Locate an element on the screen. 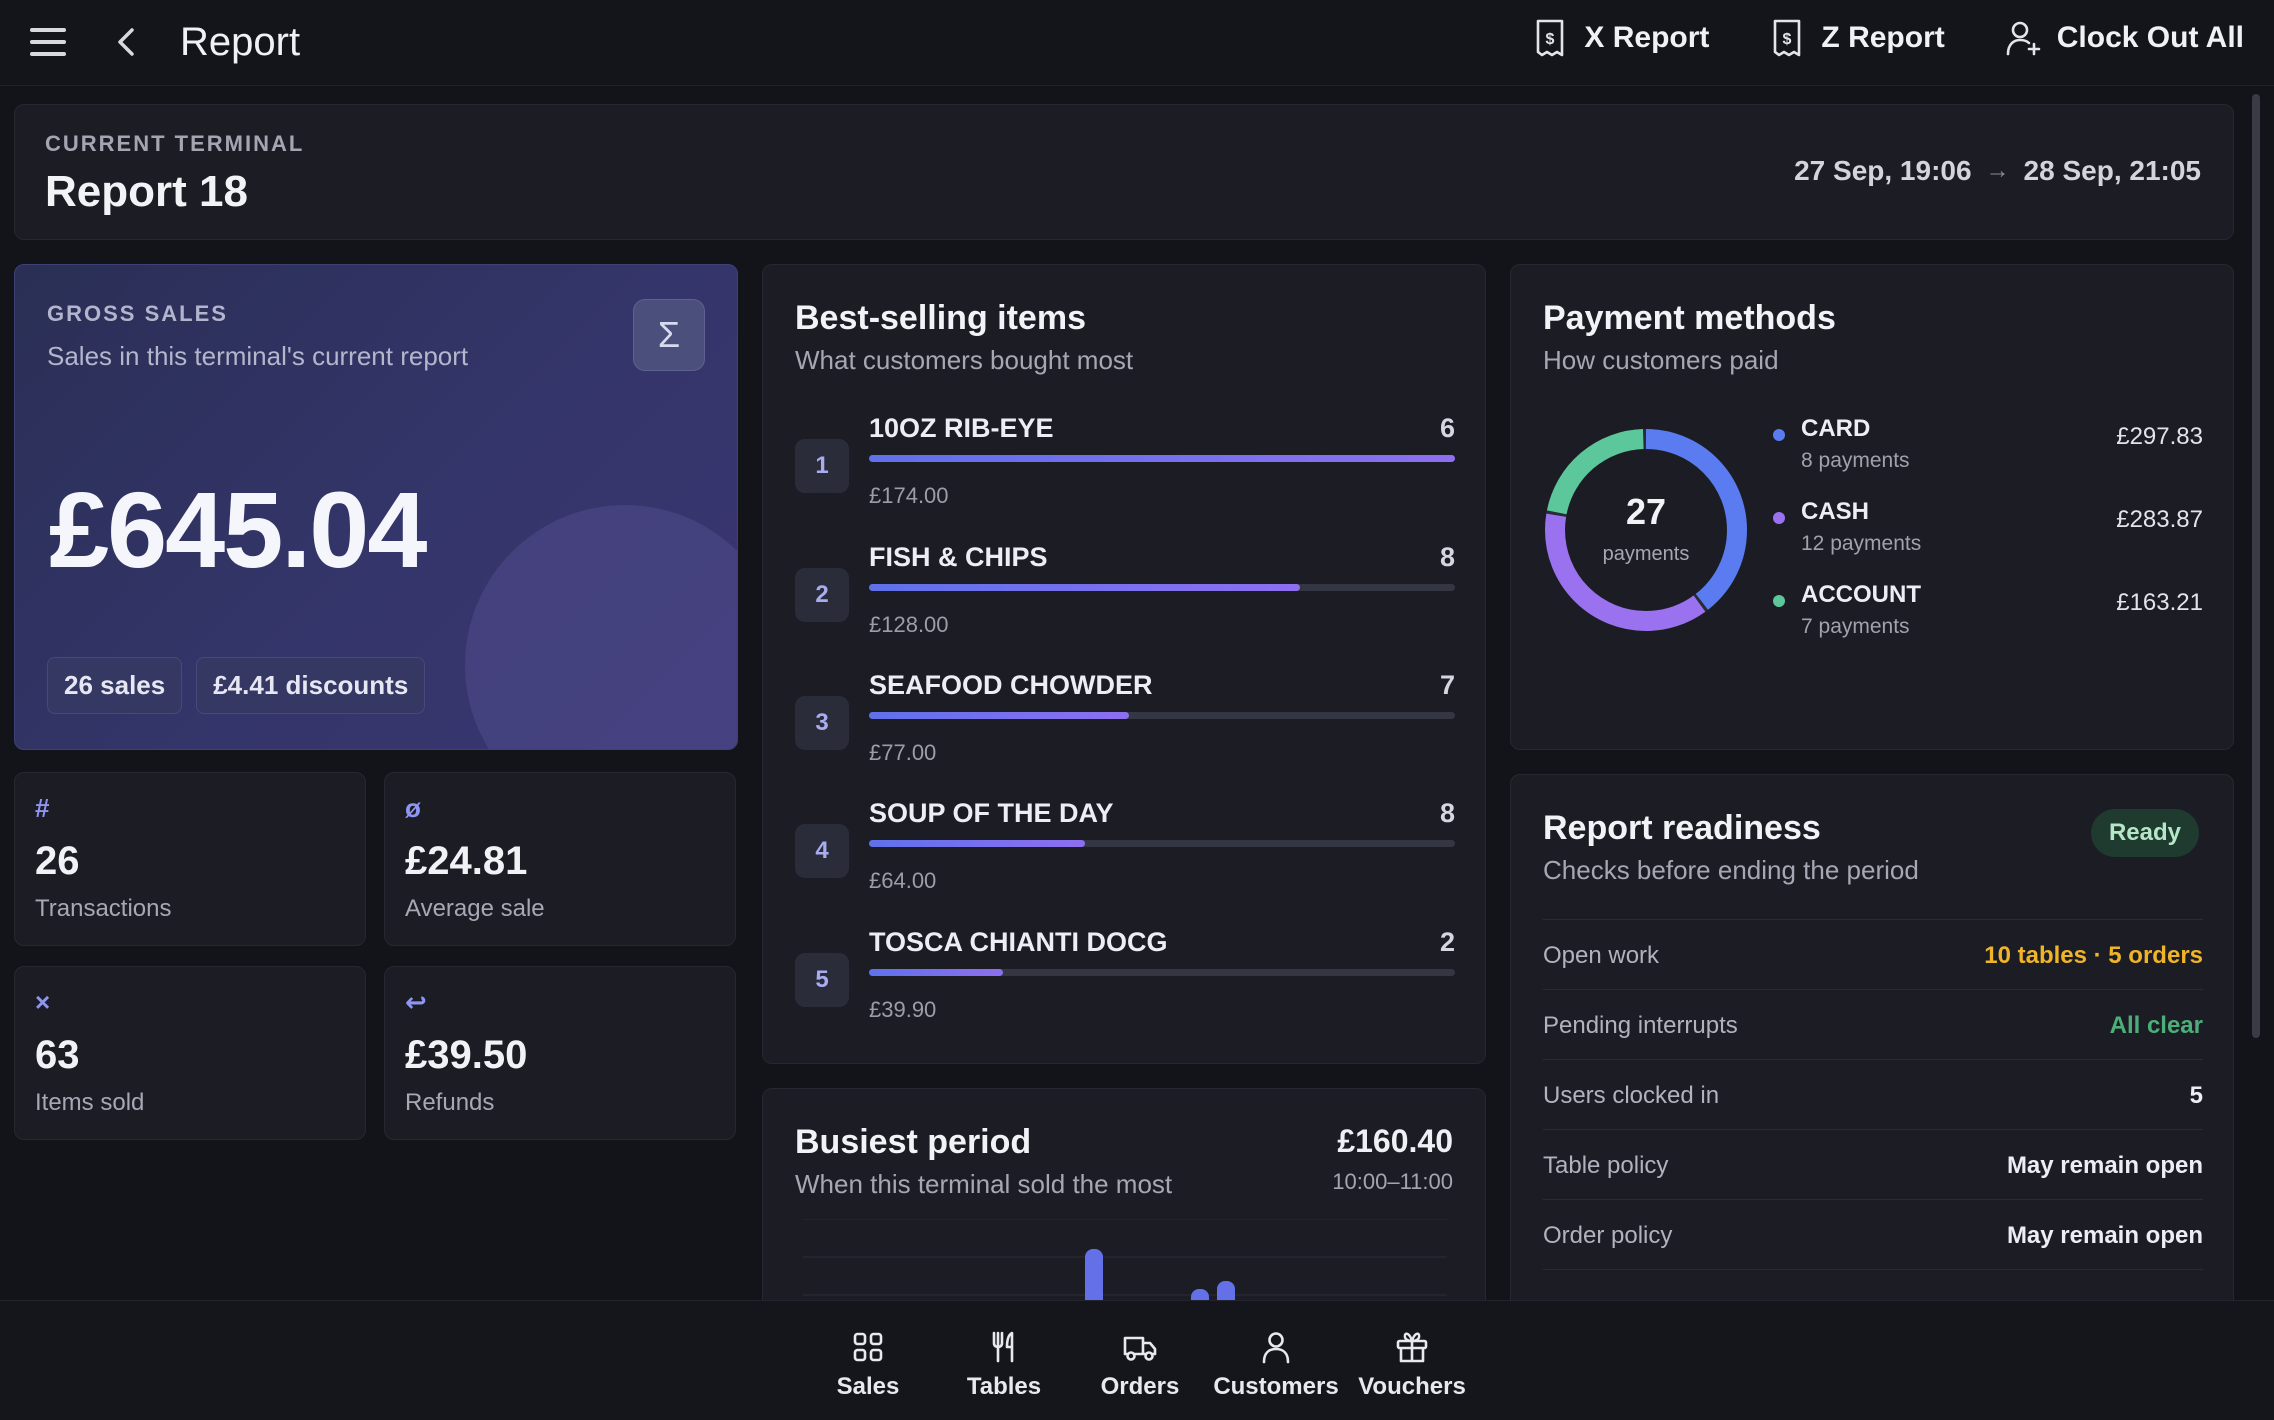  payments-total-label: payments is located at coordinates (1646, 554).